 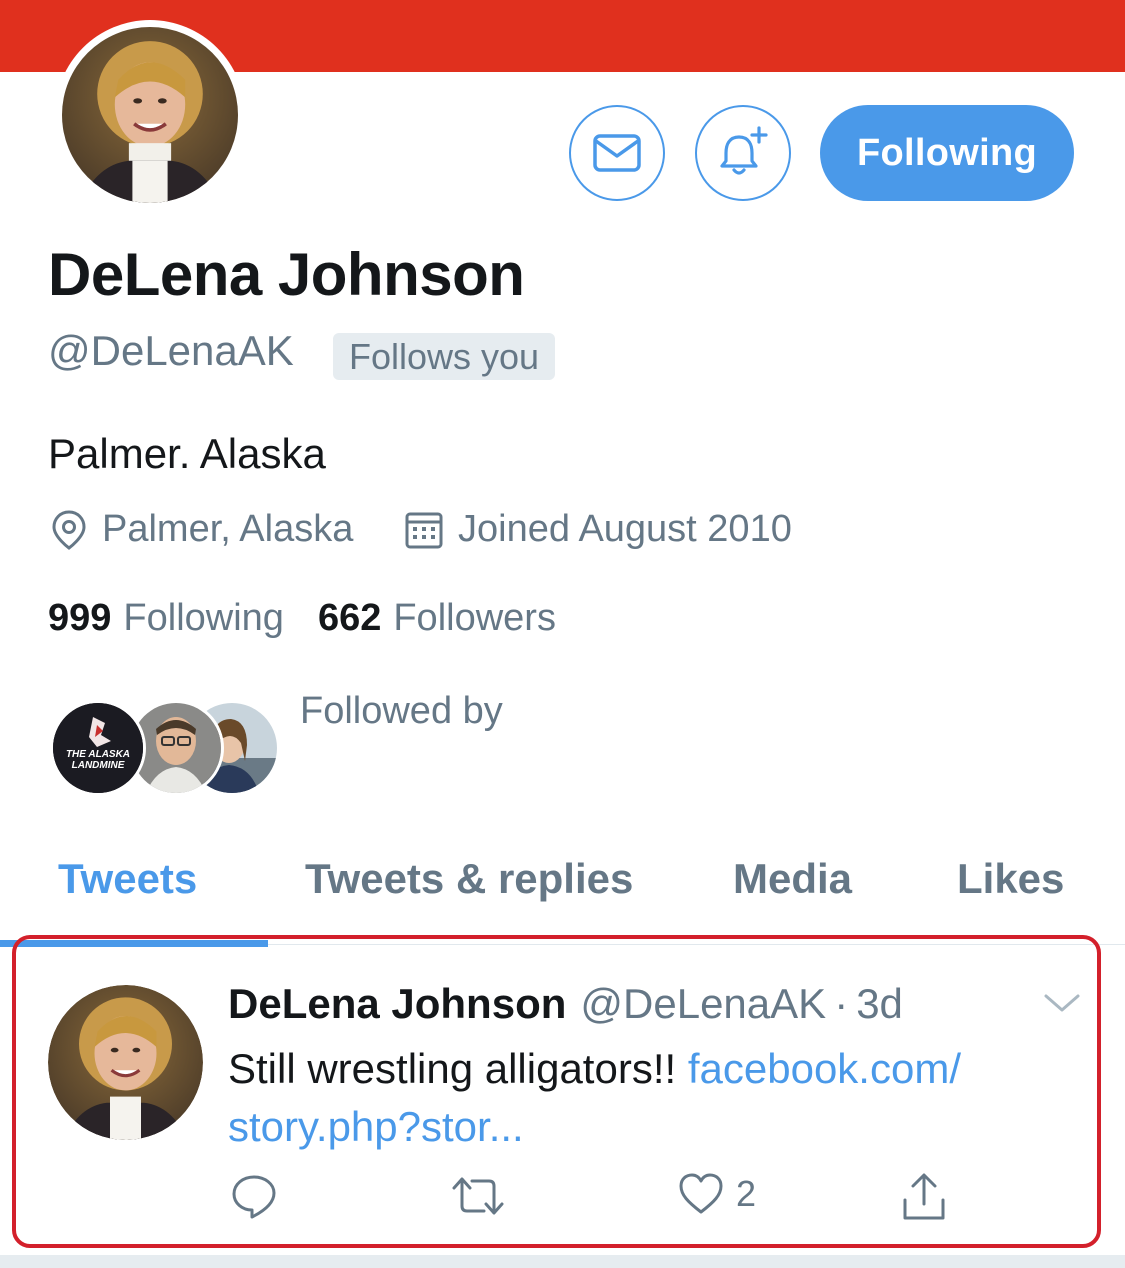 What do you see at coordinates (69, 529) in the screenshot?
I see `location-pin-icon` at bounding box center [69, 529].